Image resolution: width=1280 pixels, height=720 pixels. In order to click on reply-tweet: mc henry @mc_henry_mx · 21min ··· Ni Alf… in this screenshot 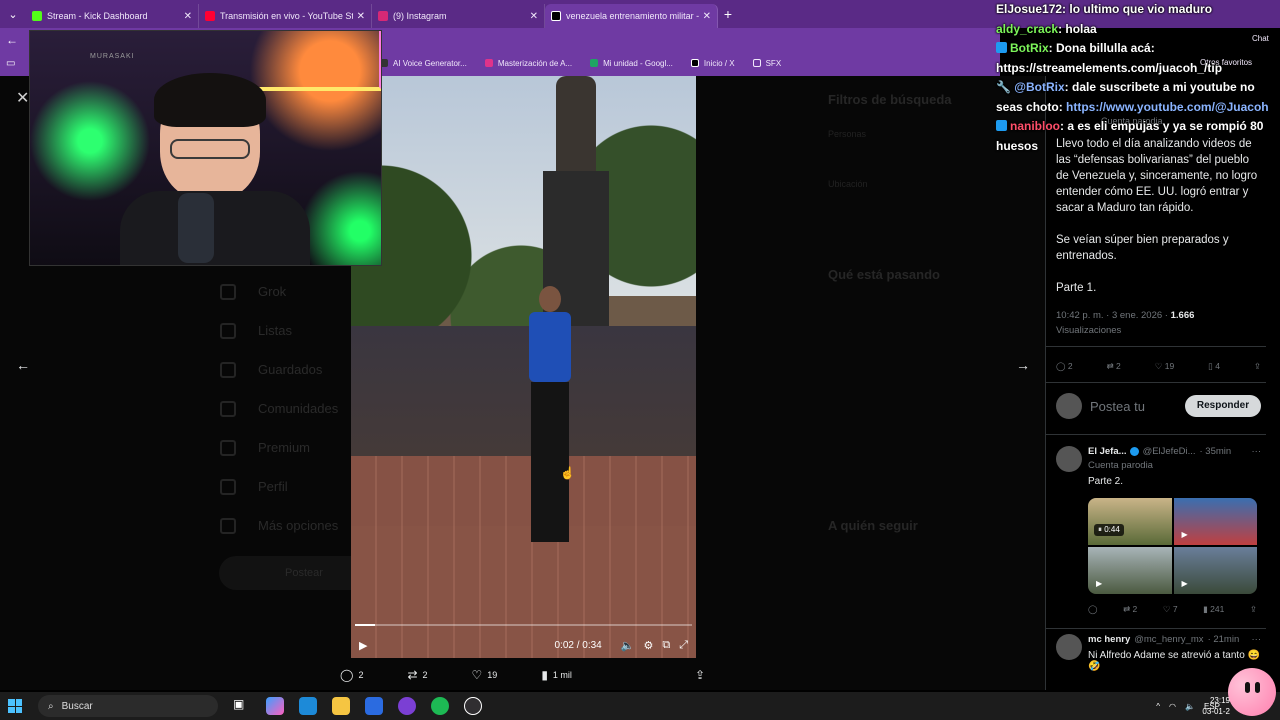, I will do `click(1158, 653)`.